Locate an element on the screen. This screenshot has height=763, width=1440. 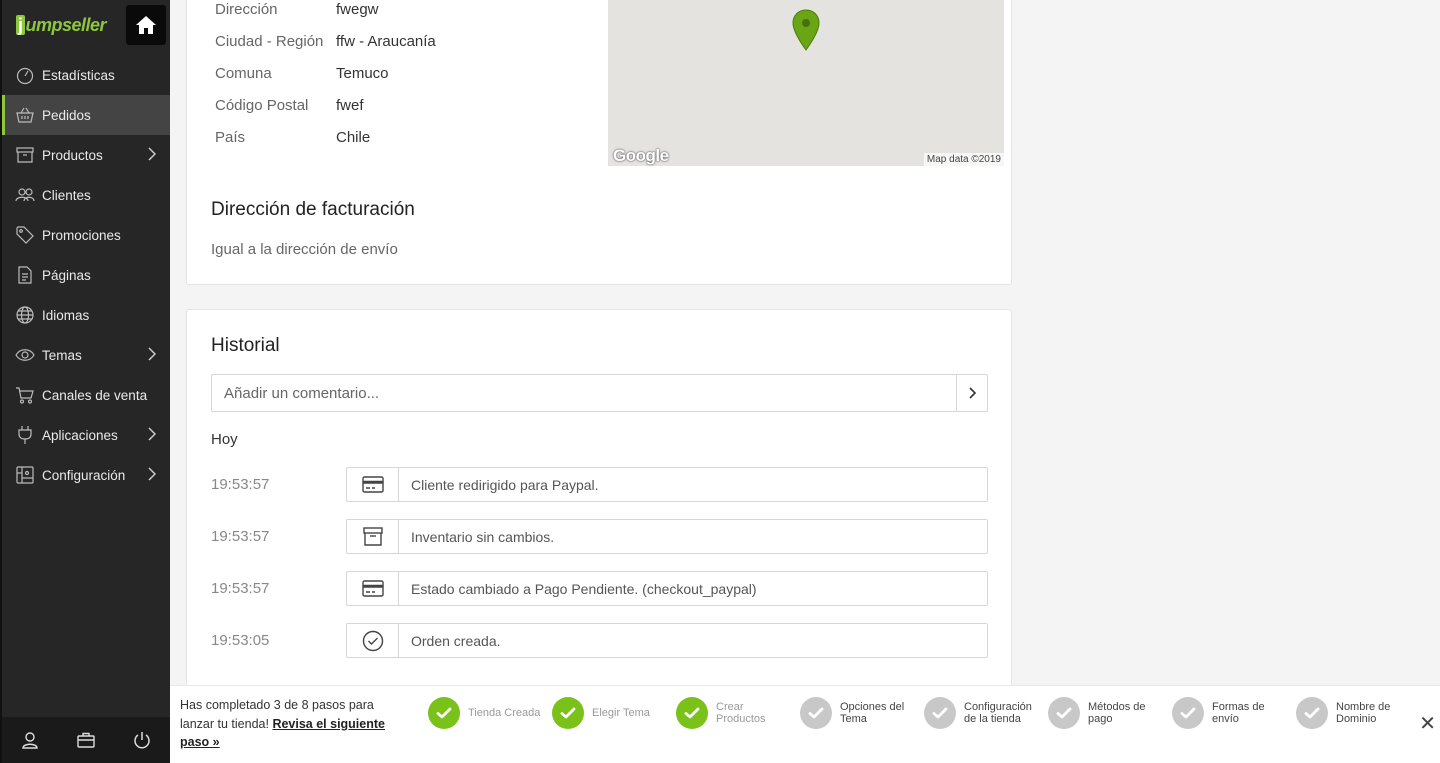
onboarding-step: Elegir Tema is located at coordinates (612, 713).